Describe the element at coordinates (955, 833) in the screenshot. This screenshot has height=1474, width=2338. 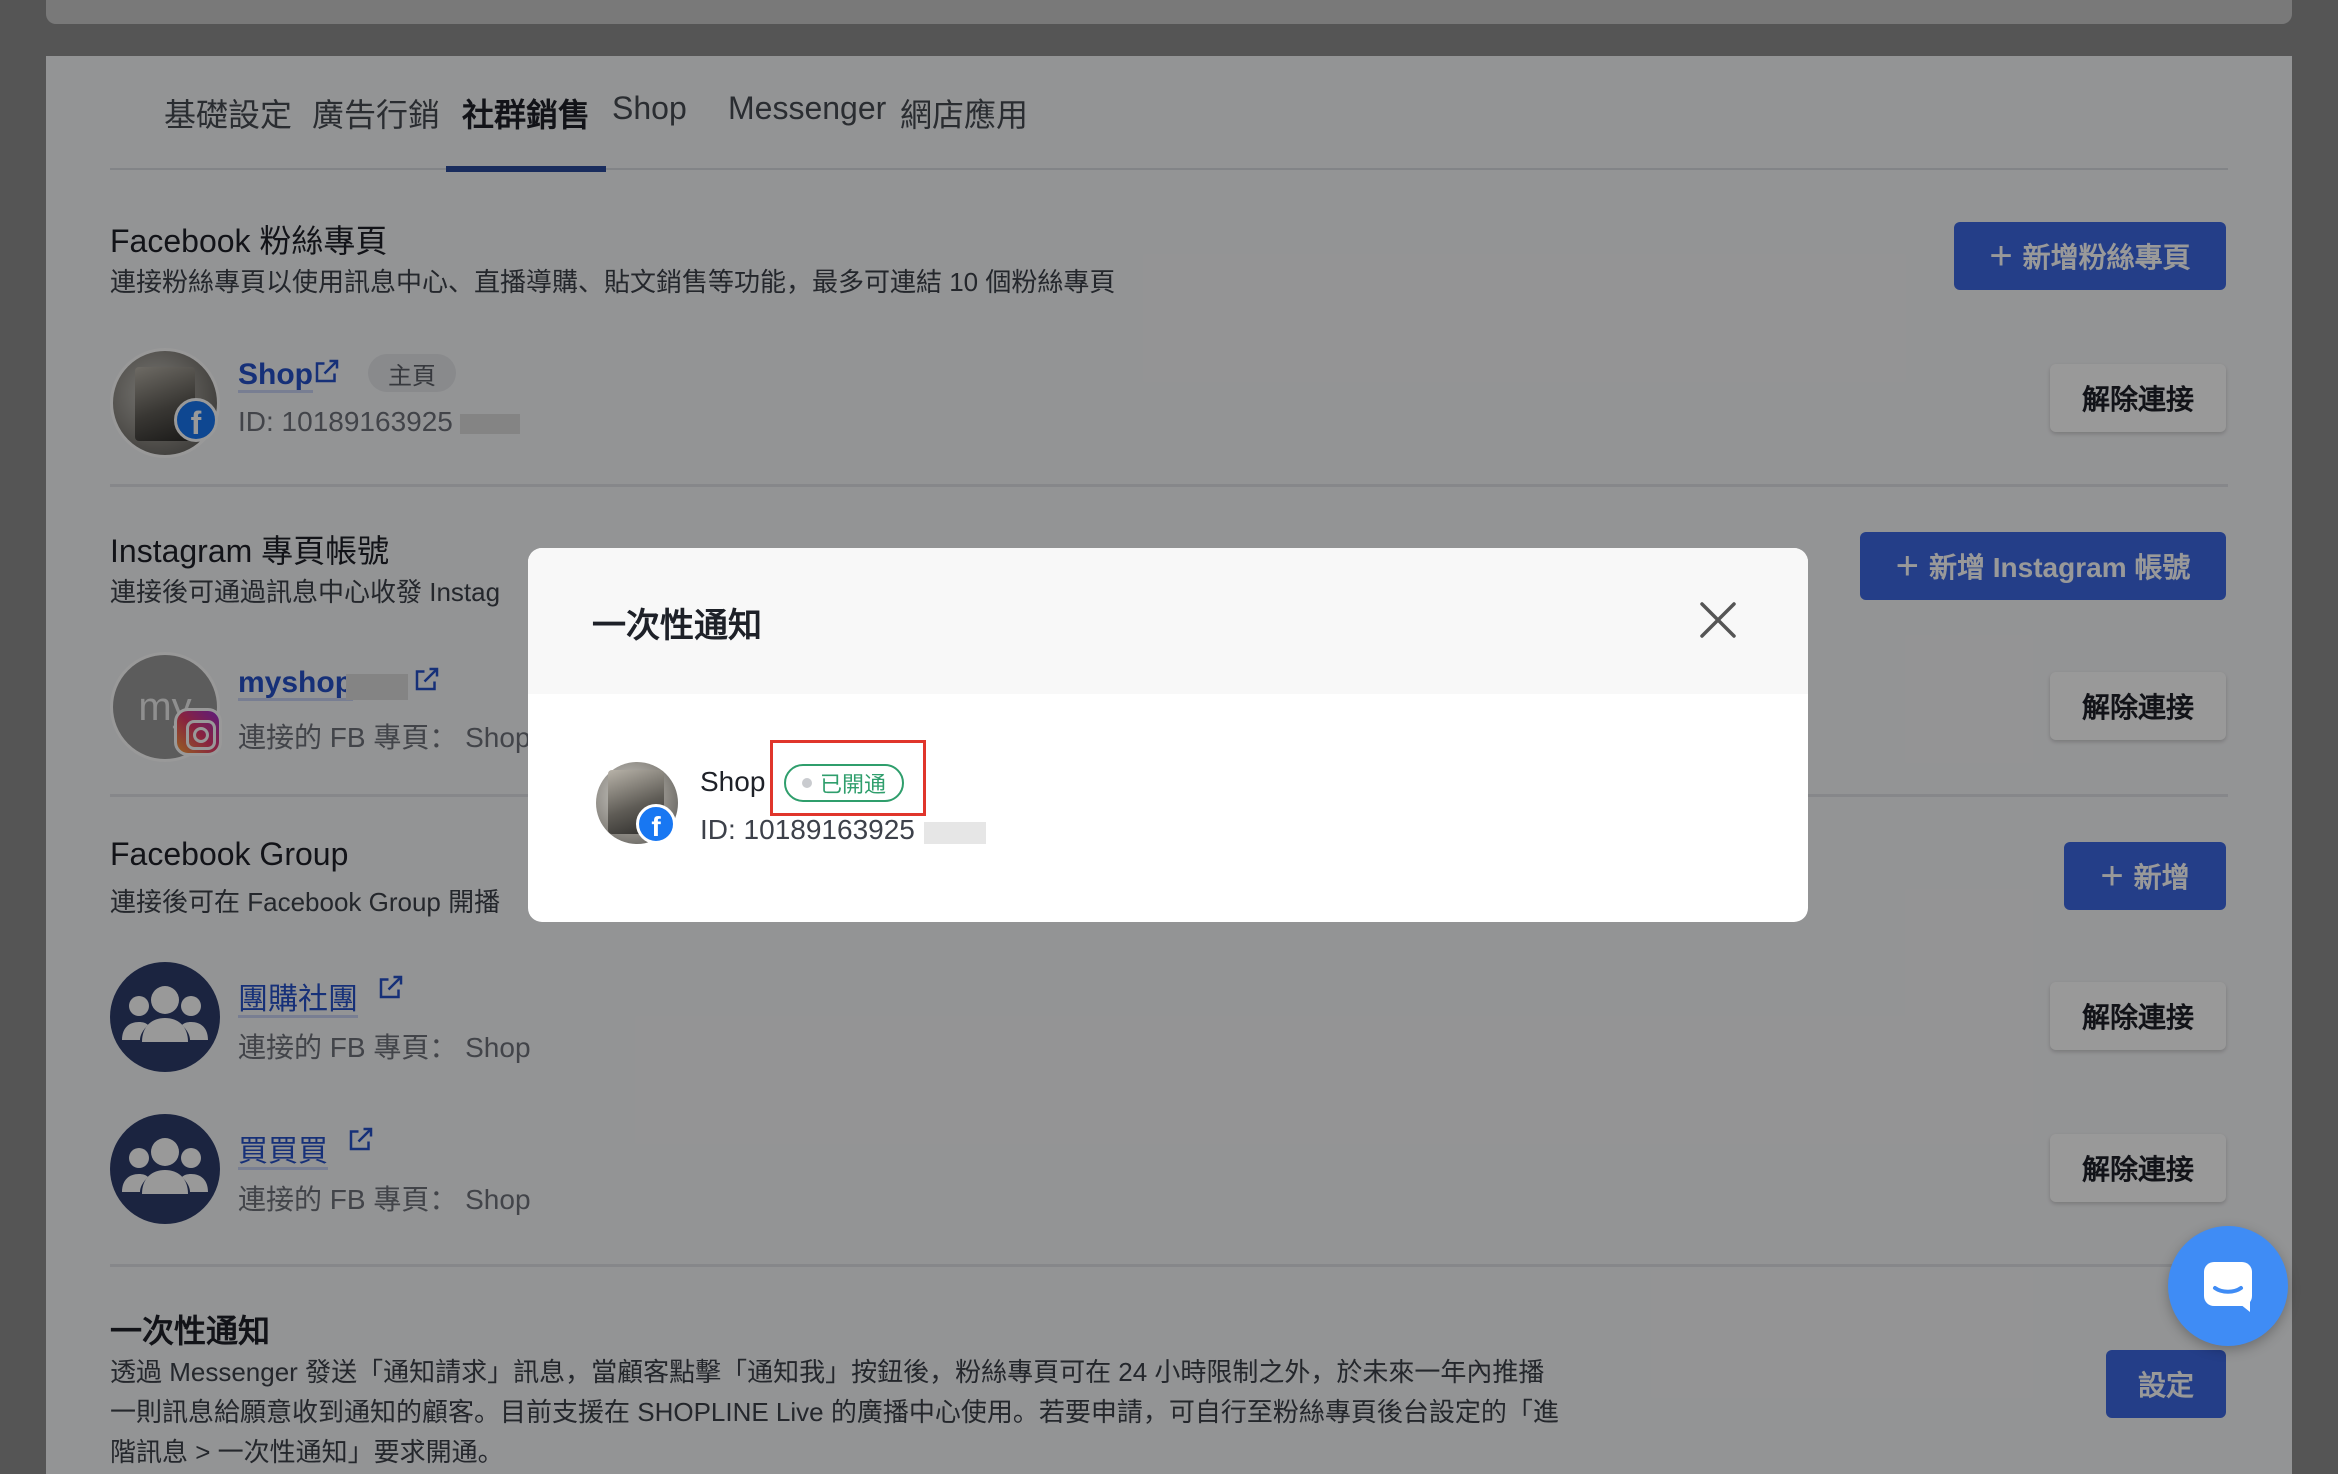
I see `redacted-id` at that location.